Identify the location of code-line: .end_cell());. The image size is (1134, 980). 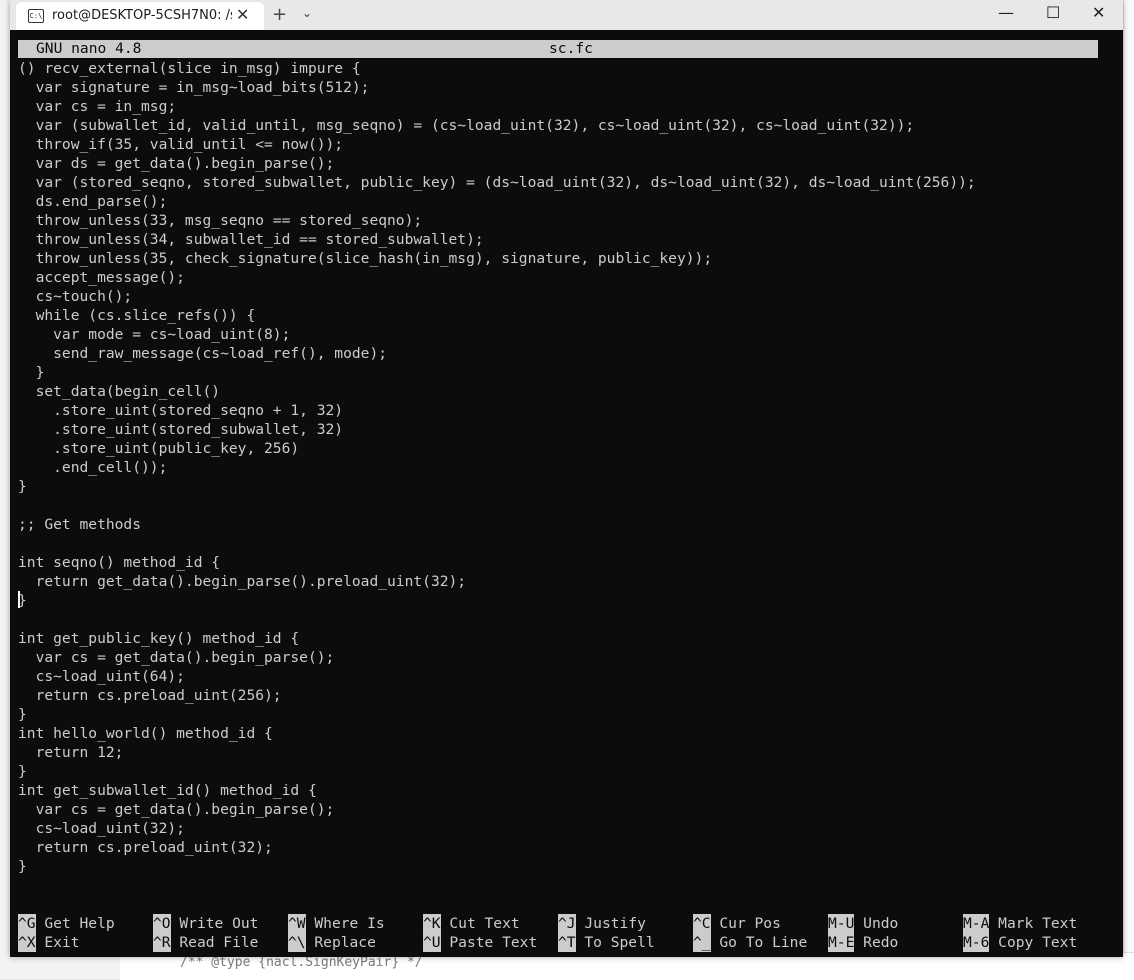
(565, 467).